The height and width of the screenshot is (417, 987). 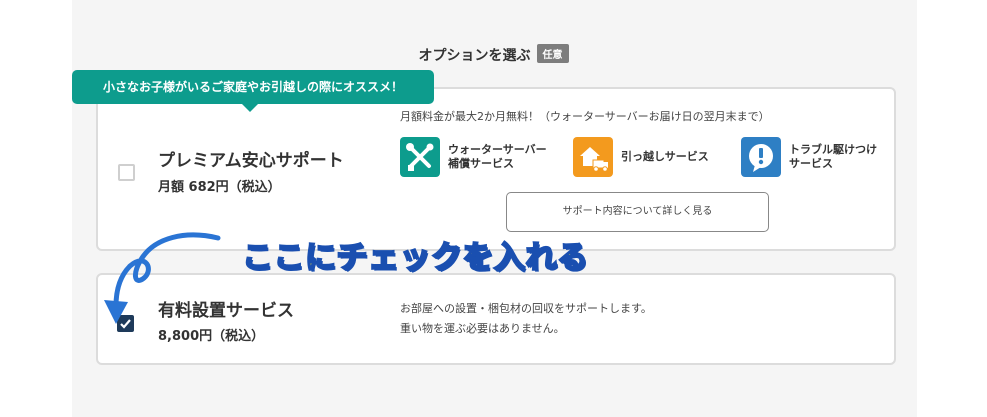 What do you see at coordinates (761, 157) in the screenshot?
I see `alert-bubble-icon` at bounding box center [761, 157].